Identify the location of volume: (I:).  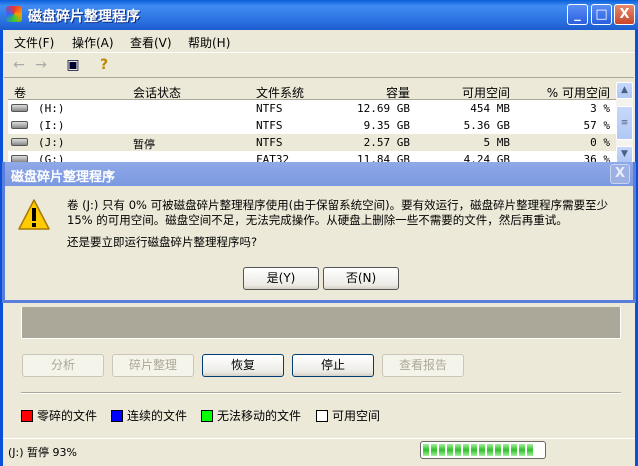
(51, 125).